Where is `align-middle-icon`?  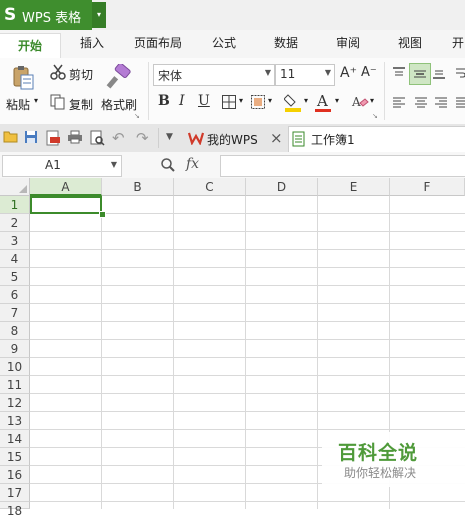 align-middle-icon is located at coordinates (420, 74).